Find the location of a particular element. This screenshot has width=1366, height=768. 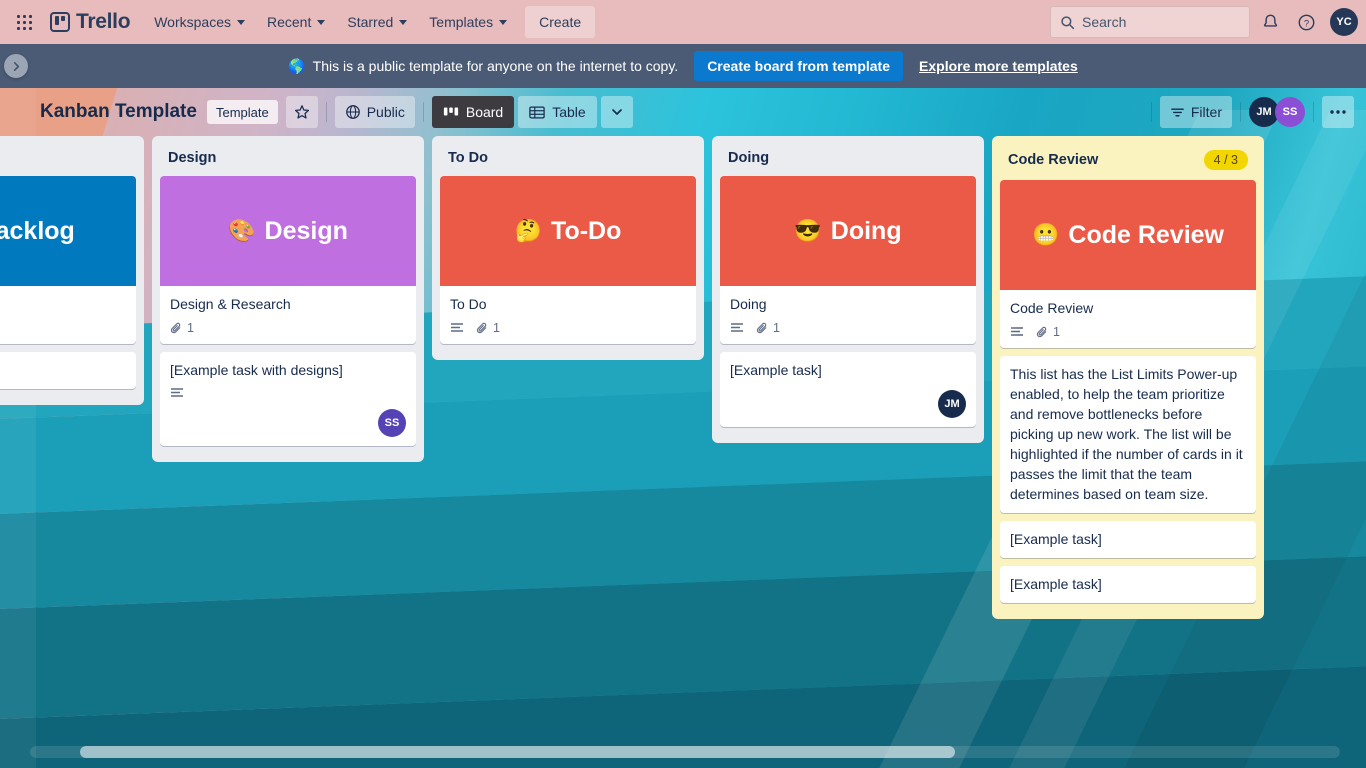

user-avatar: YC is located at coordinates (1344, 22).